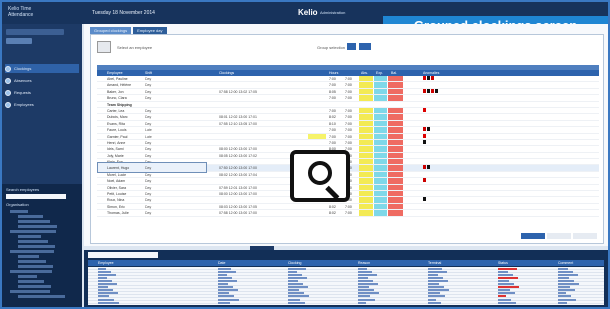 The image size is (610, 309). What do you see at coordinates (123, 255) in the screenshot?
I see `bottom-search-input` at bounding box center [123, 255].